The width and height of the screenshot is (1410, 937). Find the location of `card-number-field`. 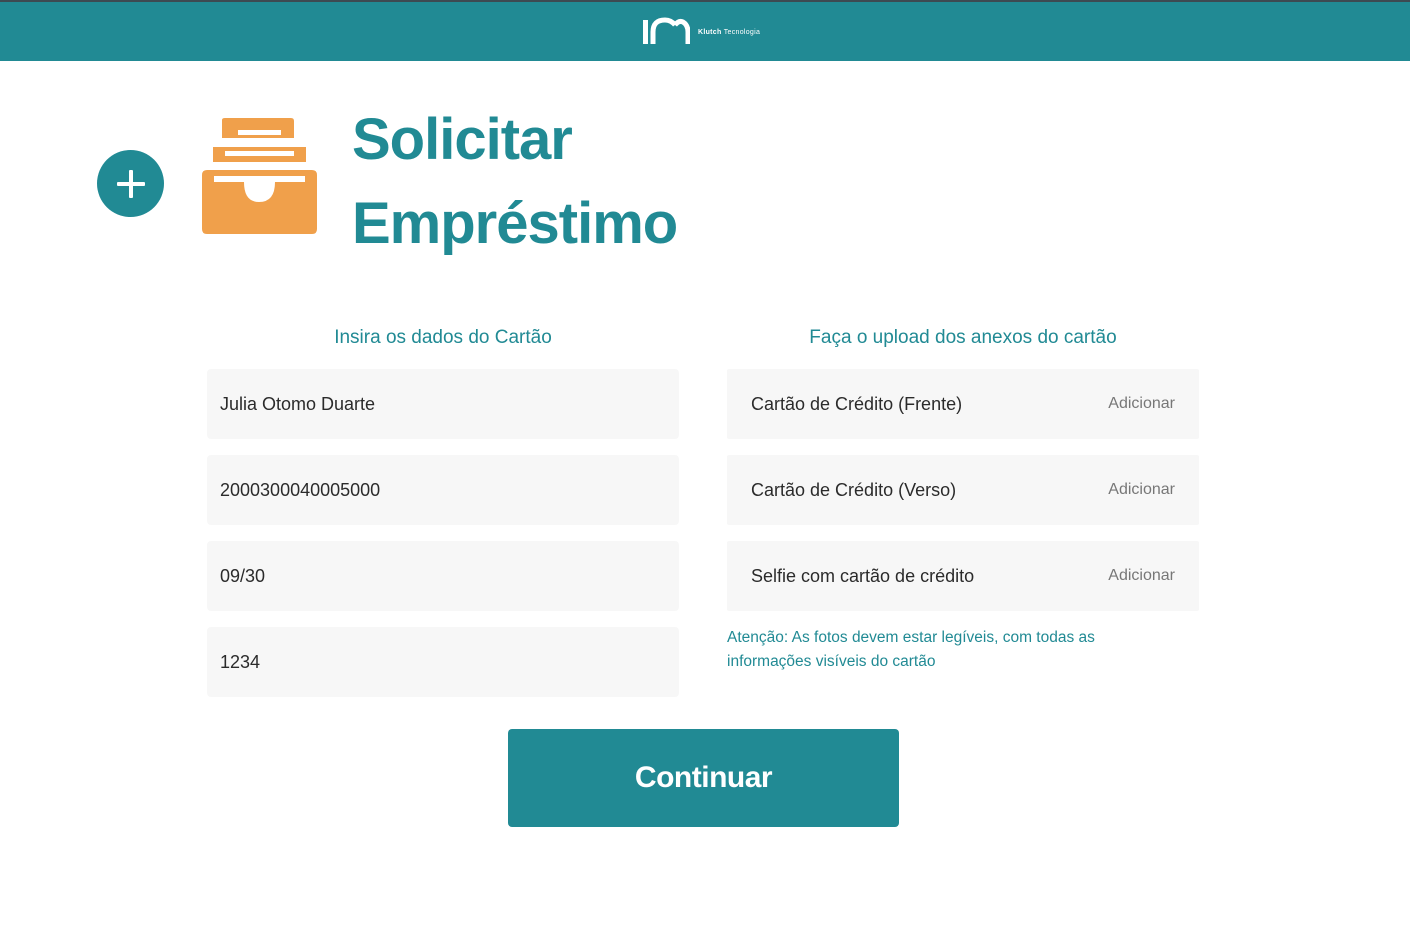

card-number-field is located at coordinates (443, 490).